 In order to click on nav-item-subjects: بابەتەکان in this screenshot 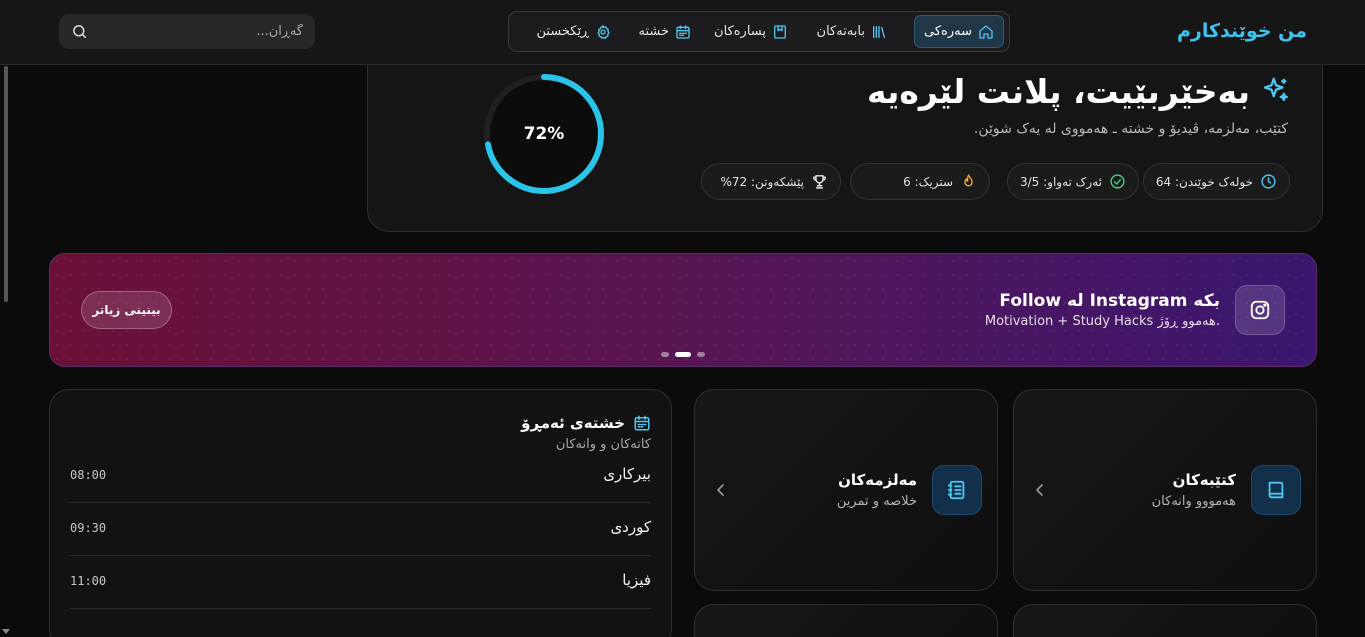, I will do `click(852, 31)`.